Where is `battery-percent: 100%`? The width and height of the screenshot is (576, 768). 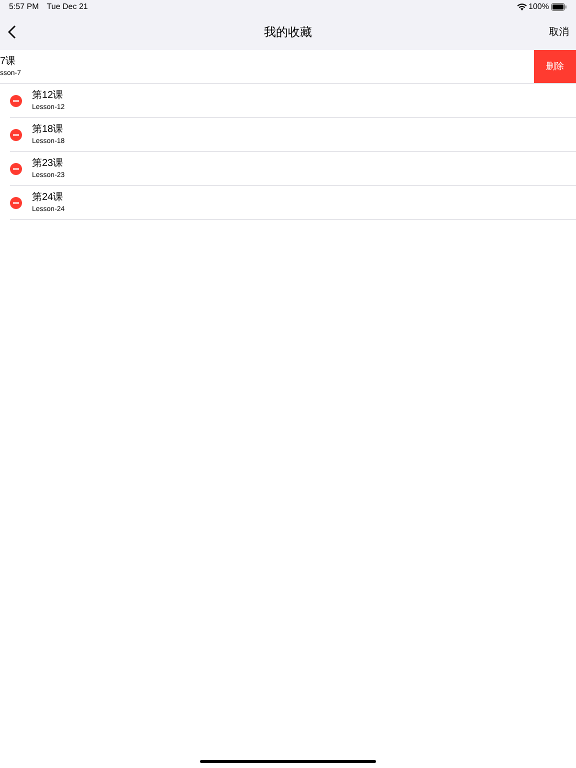 battery-percent: 100% is located at coordinates (538, 7).